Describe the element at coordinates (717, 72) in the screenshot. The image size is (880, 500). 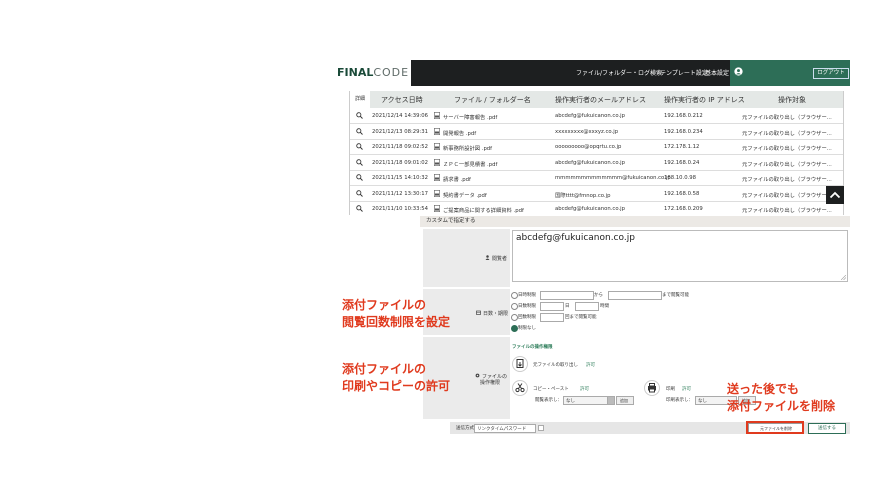
I see `nav-basic-settings: 基本設定` at that location.